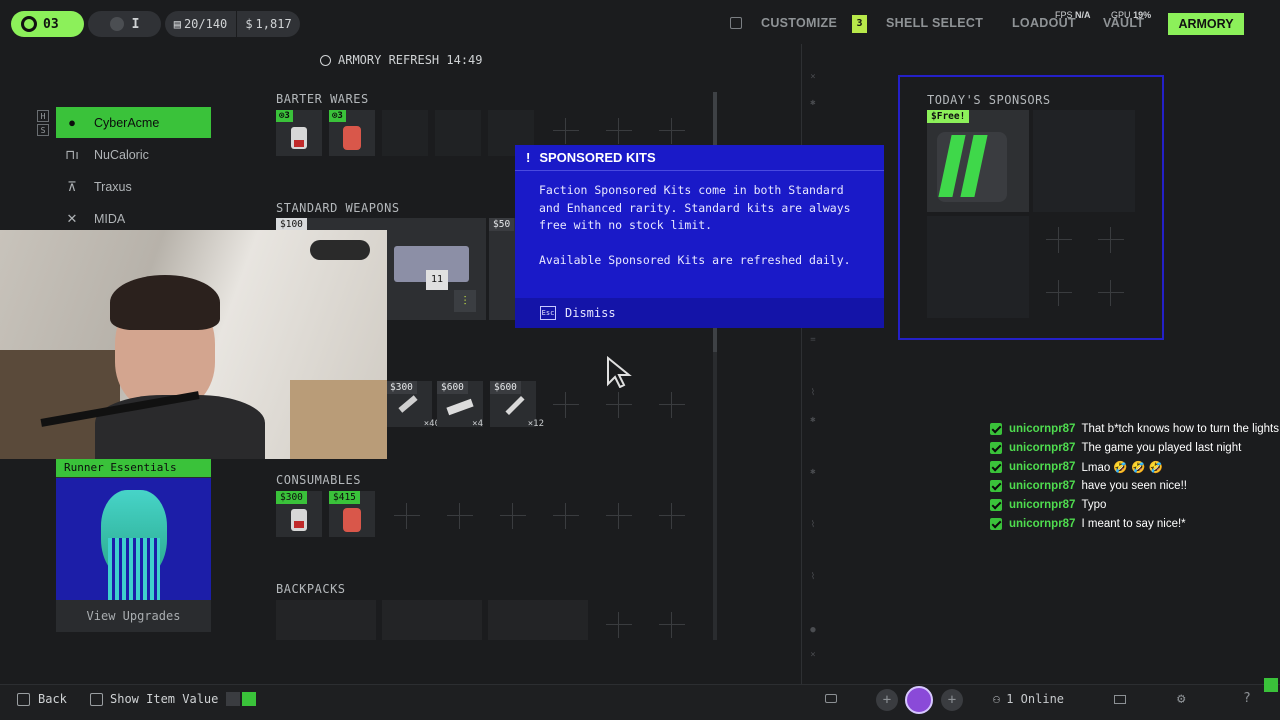 The image size is (1280, 720). Describe the element at coordinates (352, 514) in the screenshot. I see `consumable-item: $415` at that location.